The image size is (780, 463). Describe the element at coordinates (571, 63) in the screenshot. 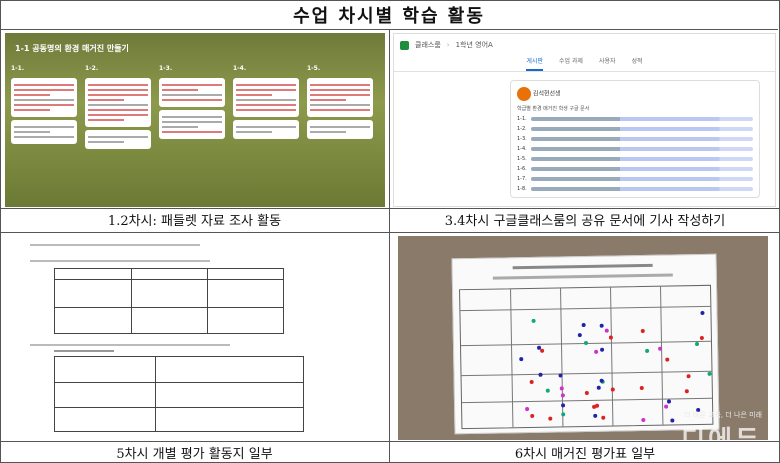

I see `tab-classwork: 수업 과제` at that location.